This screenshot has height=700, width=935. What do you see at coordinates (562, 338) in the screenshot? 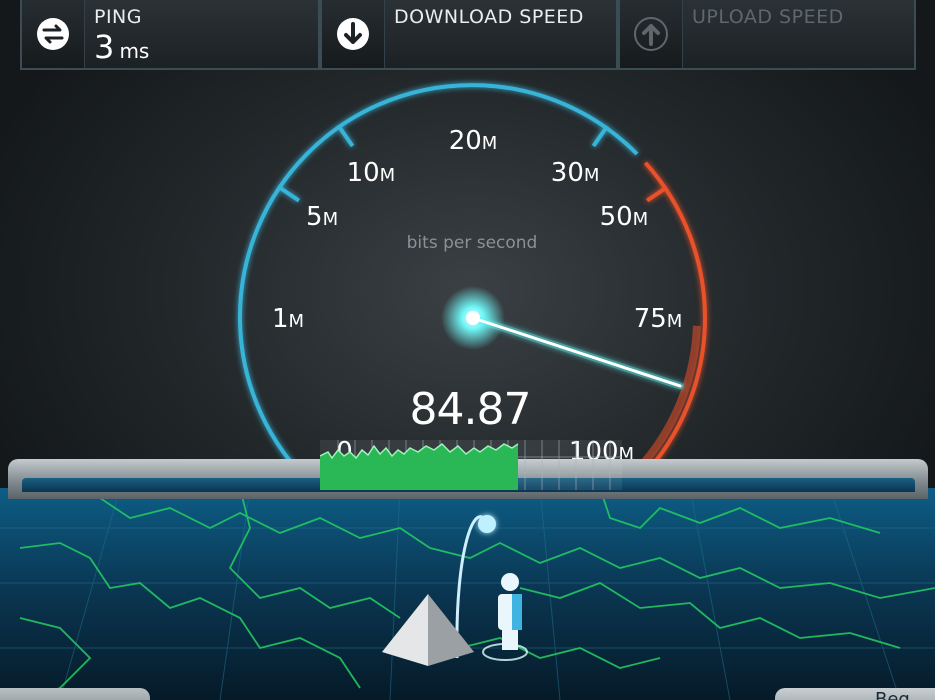
I see `gauge-needle` at bounding box center [562, 338].